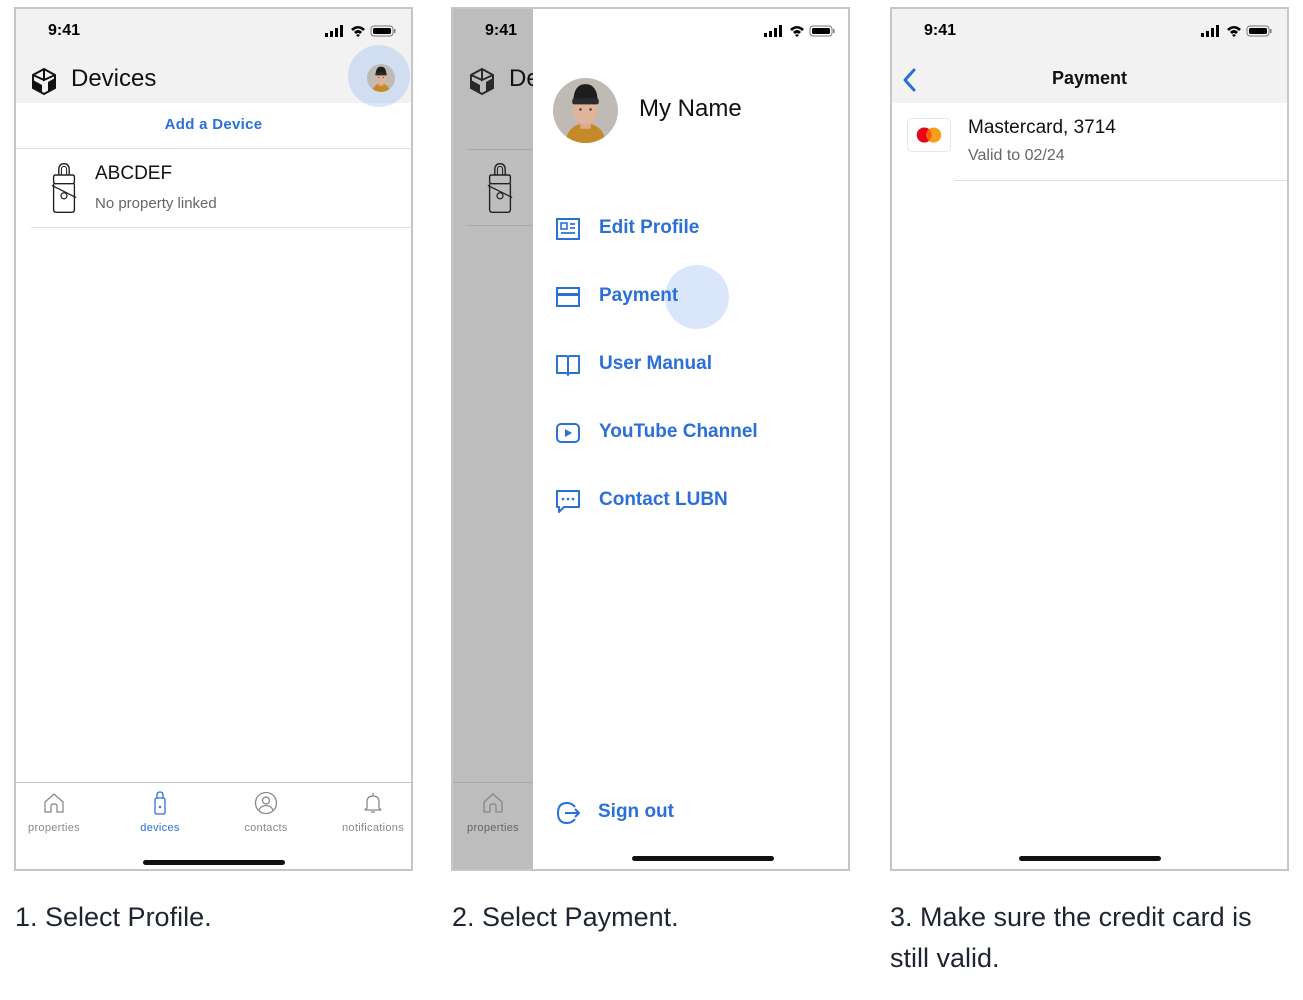 This screenshot has height=1000, width=1303. What do you see at coordinates (1120, 180) in the screenshot?
I see `divider` at bounding box center [1120, 180].